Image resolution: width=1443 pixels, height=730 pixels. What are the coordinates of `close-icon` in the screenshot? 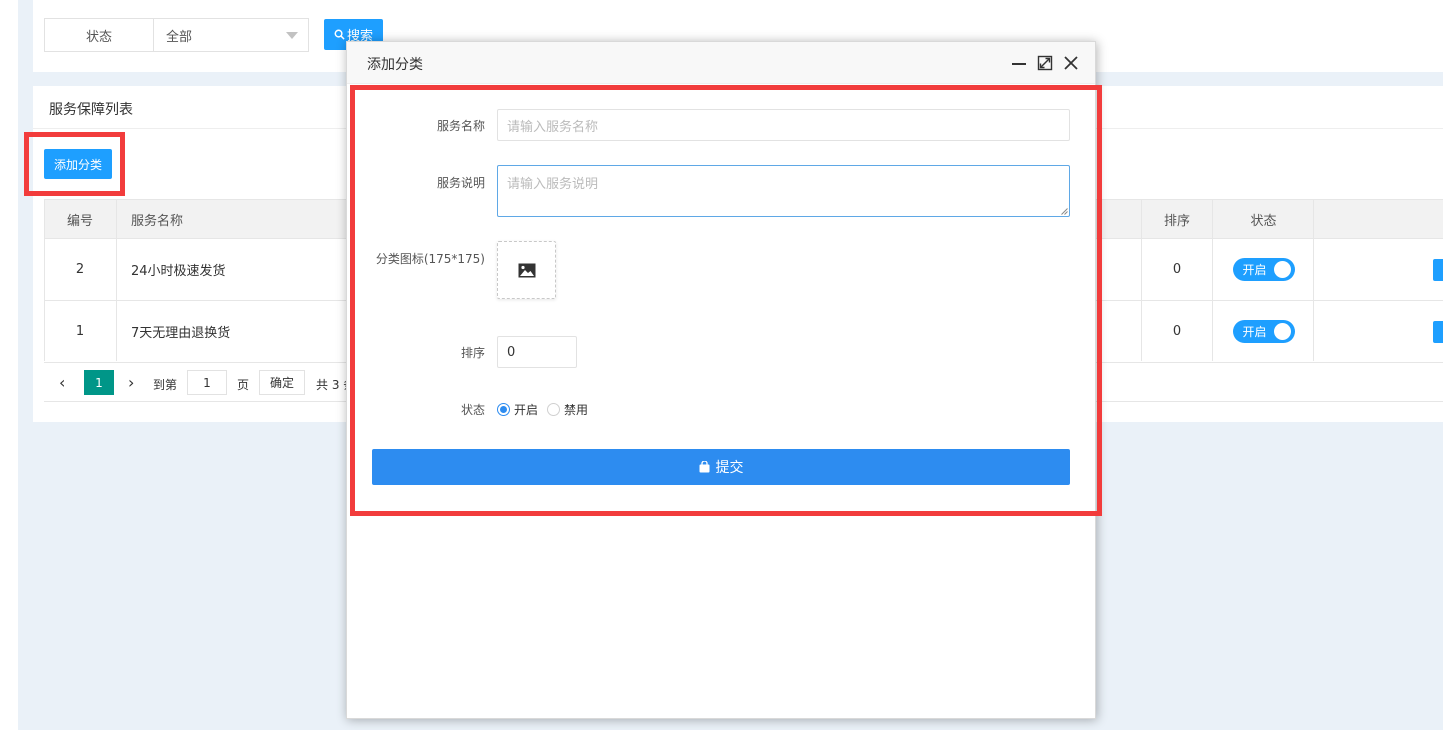 It's located at (1071, 63).